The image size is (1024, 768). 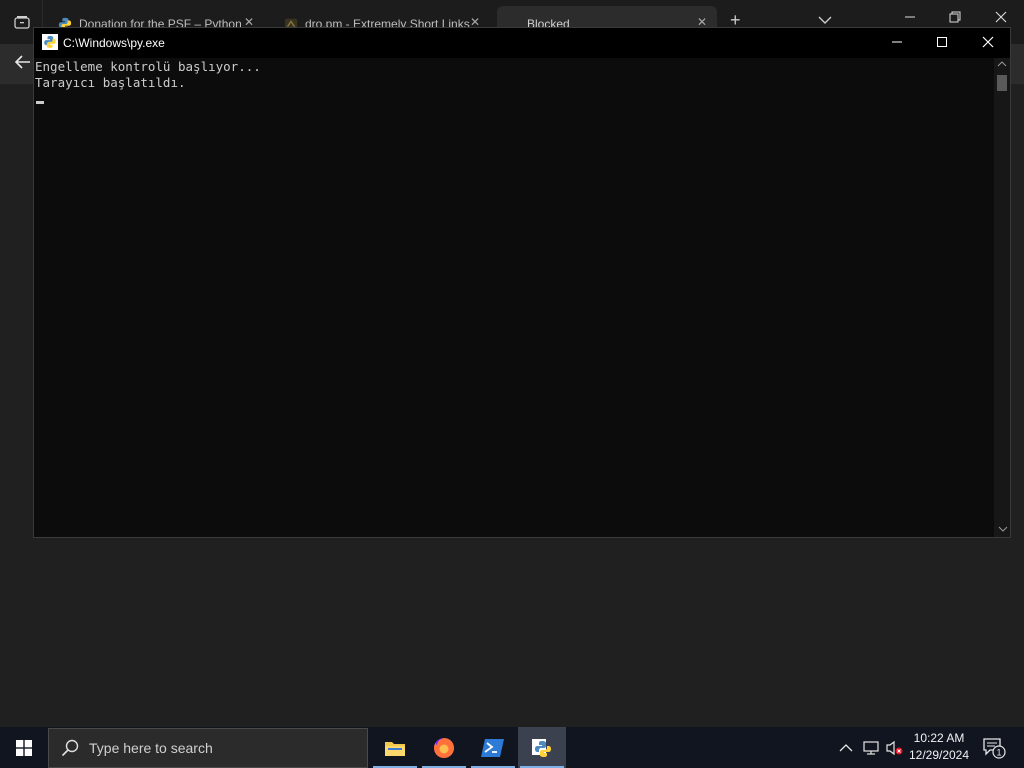 I want to click on action-center-button: 1, so click(x=994, y=750).